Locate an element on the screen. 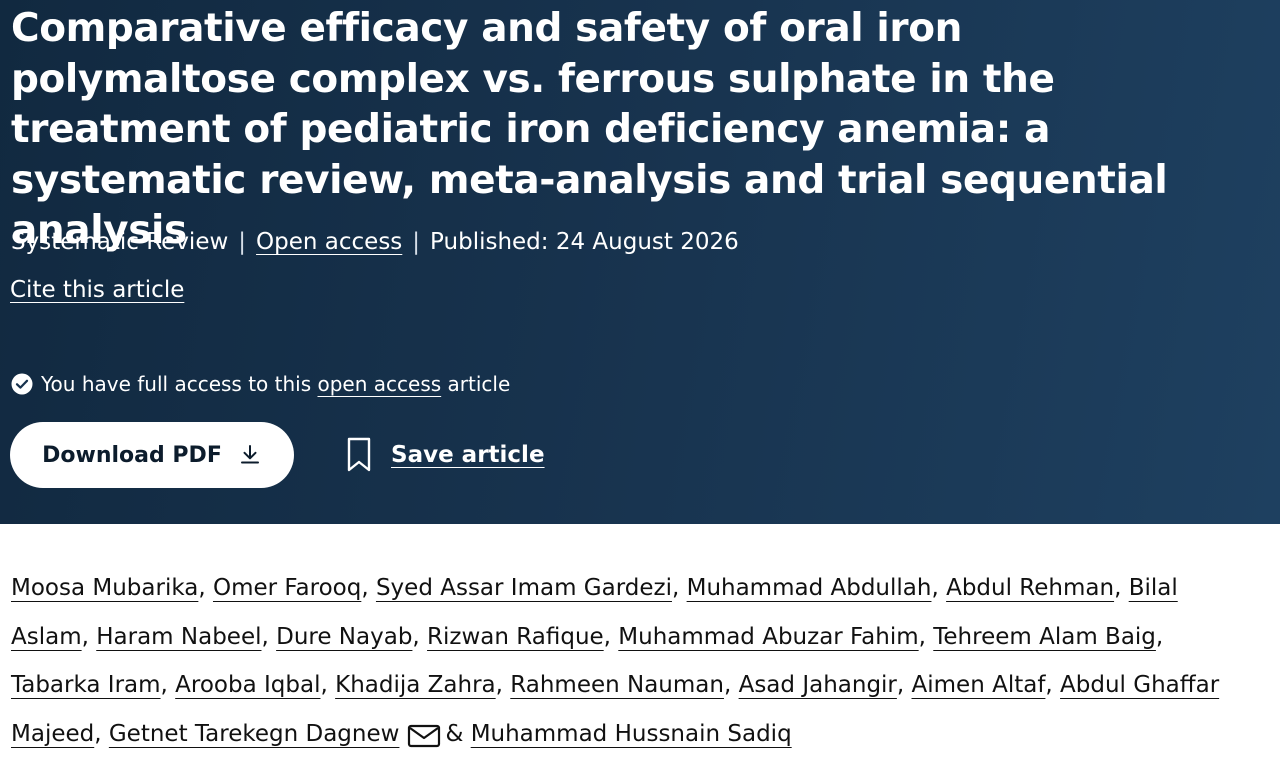  author-link: Dure Nayab is located at coordinates (344, 637).